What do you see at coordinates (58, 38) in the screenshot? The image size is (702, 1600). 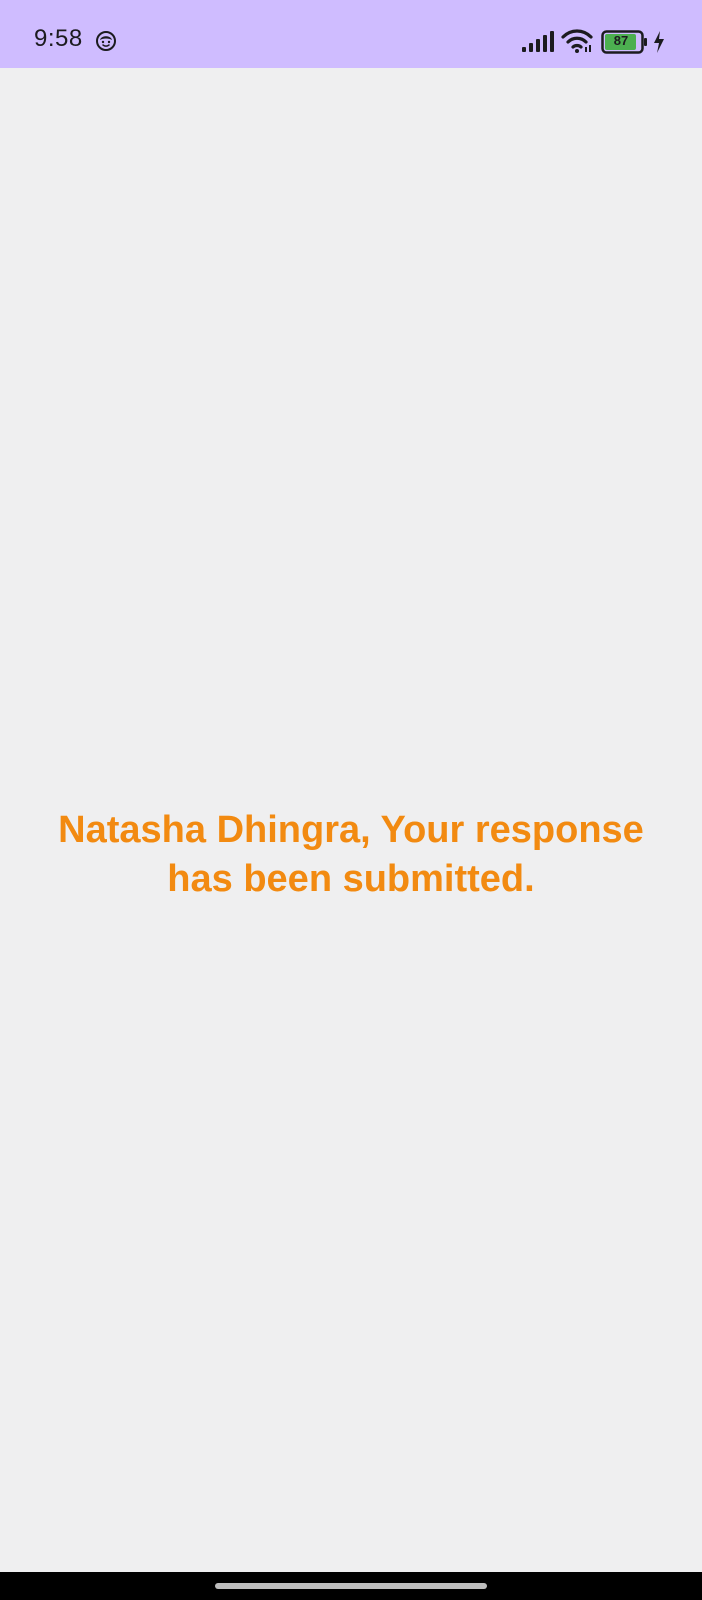 I see `status-time: 9:58` at bounding box center [58, 38].